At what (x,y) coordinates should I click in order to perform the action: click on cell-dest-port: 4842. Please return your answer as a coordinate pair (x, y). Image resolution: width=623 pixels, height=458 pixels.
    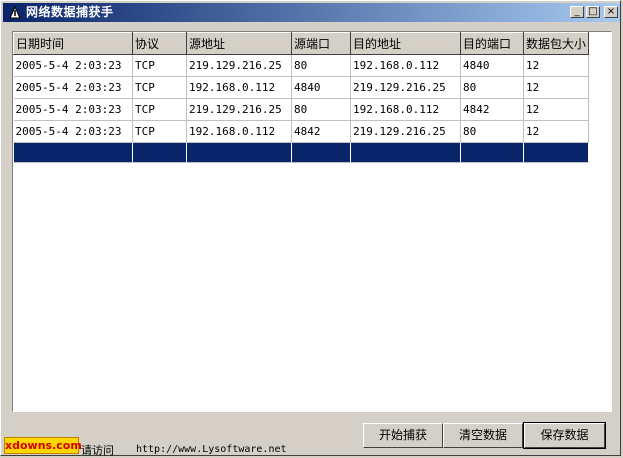
    Looking at the image, I should click on (492, 109).